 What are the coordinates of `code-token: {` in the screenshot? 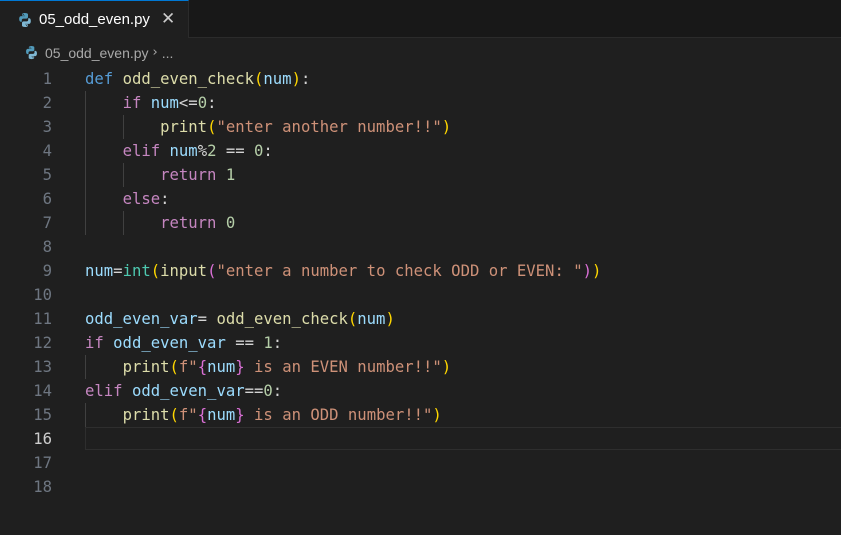 It's located at (202, 367).